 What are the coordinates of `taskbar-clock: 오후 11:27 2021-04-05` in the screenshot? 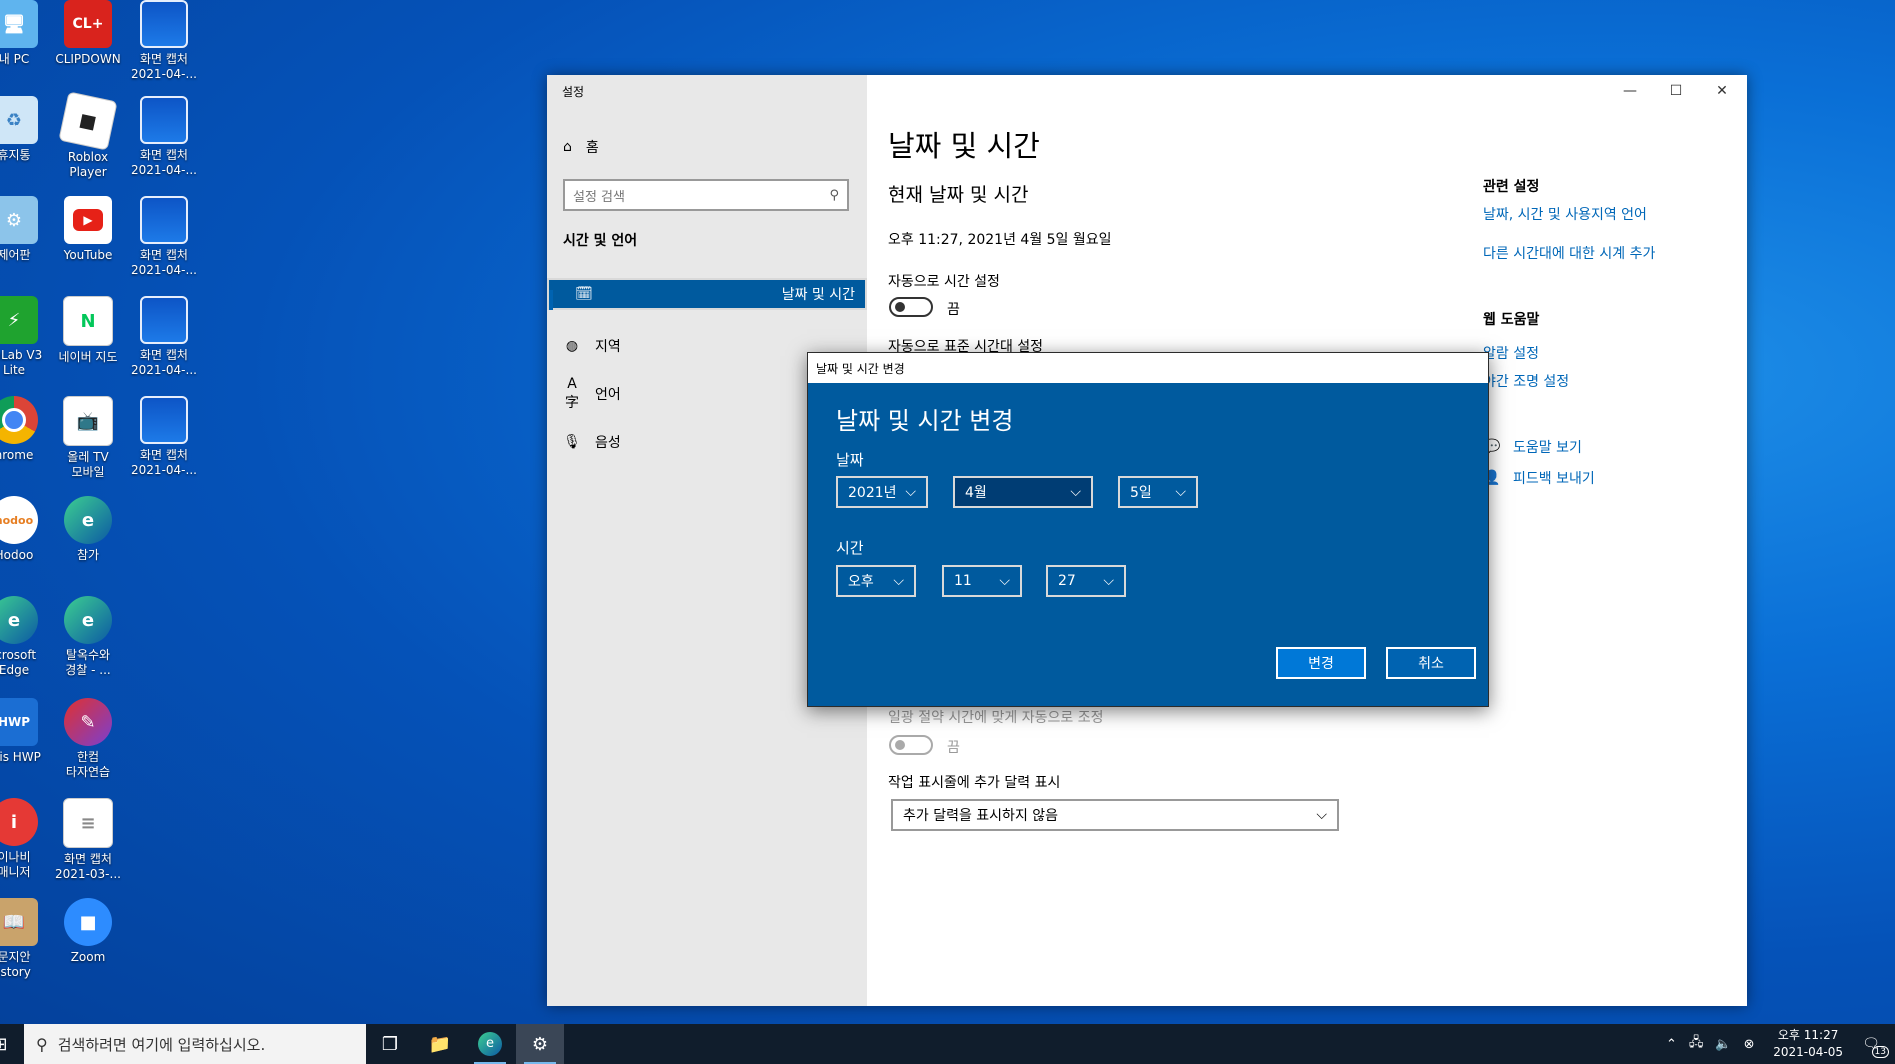 It's located at (1808, 1044).